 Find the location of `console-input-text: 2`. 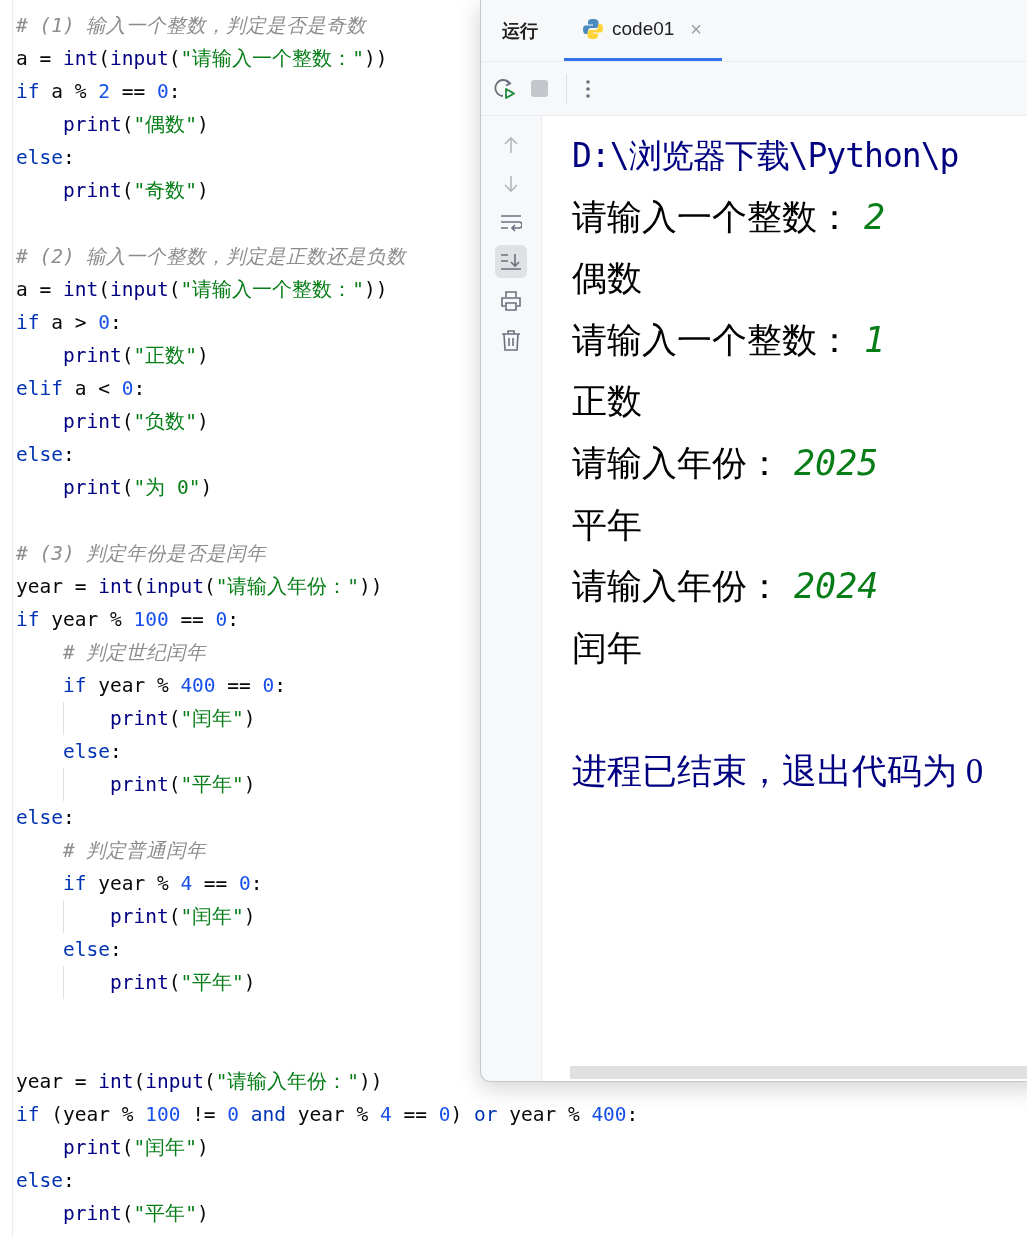

console-input-text: 2 is located at coordinates (875, 216).